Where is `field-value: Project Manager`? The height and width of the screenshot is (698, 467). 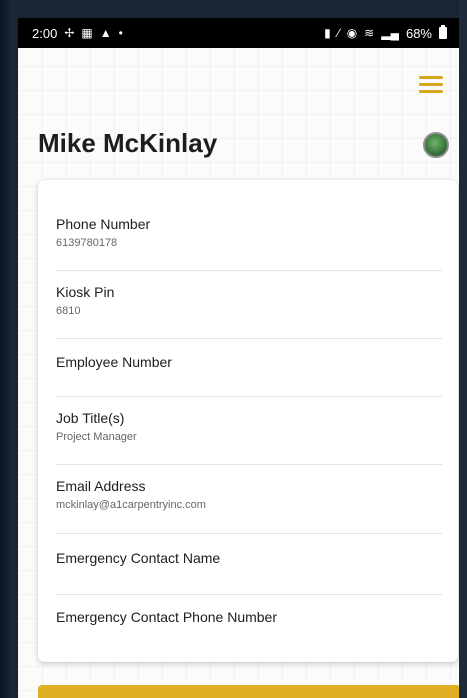
field-value: Project Manager is located at coordinates (96, 437).